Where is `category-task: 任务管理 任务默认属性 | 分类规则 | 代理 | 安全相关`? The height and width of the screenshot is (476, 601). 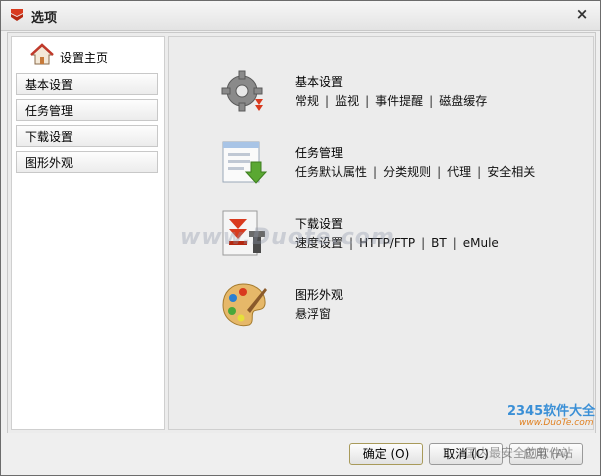 category-task: 任务管理 任务默认属性 | 分类规则 | 代理 | 安全相关 is located at coordinates (399, 166).